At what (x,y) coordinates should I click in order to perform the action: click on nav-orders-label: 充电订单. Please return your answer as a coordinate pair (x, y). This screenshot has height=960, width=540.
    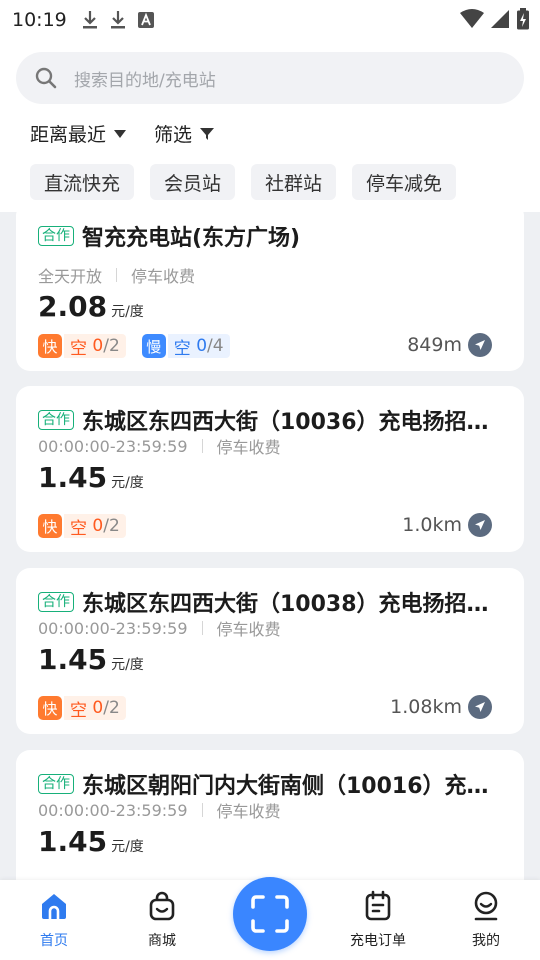
    Looking at the image, I should click on (378, 941).